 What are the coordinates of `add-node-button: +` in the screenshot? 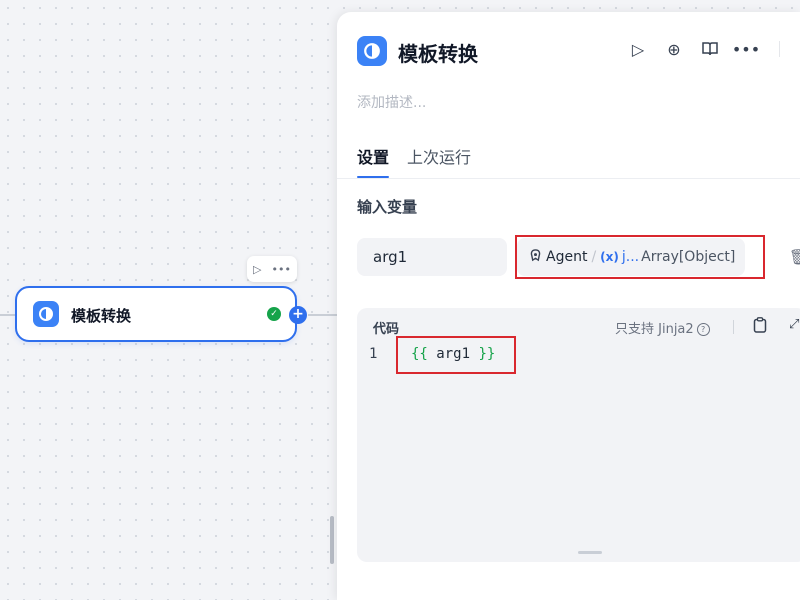 It's located at (298, 315).